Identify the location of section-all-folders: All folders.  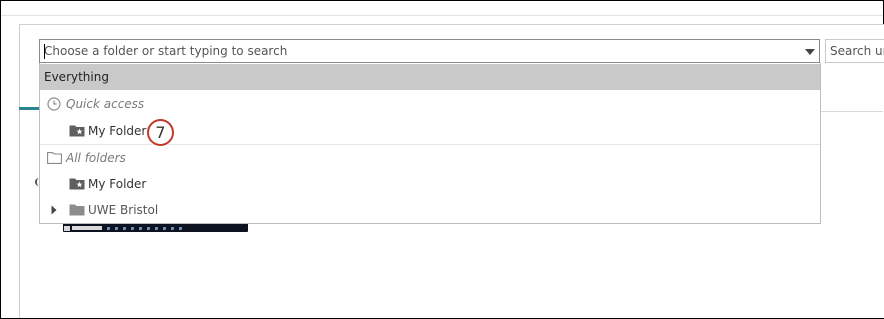
(430, 158).